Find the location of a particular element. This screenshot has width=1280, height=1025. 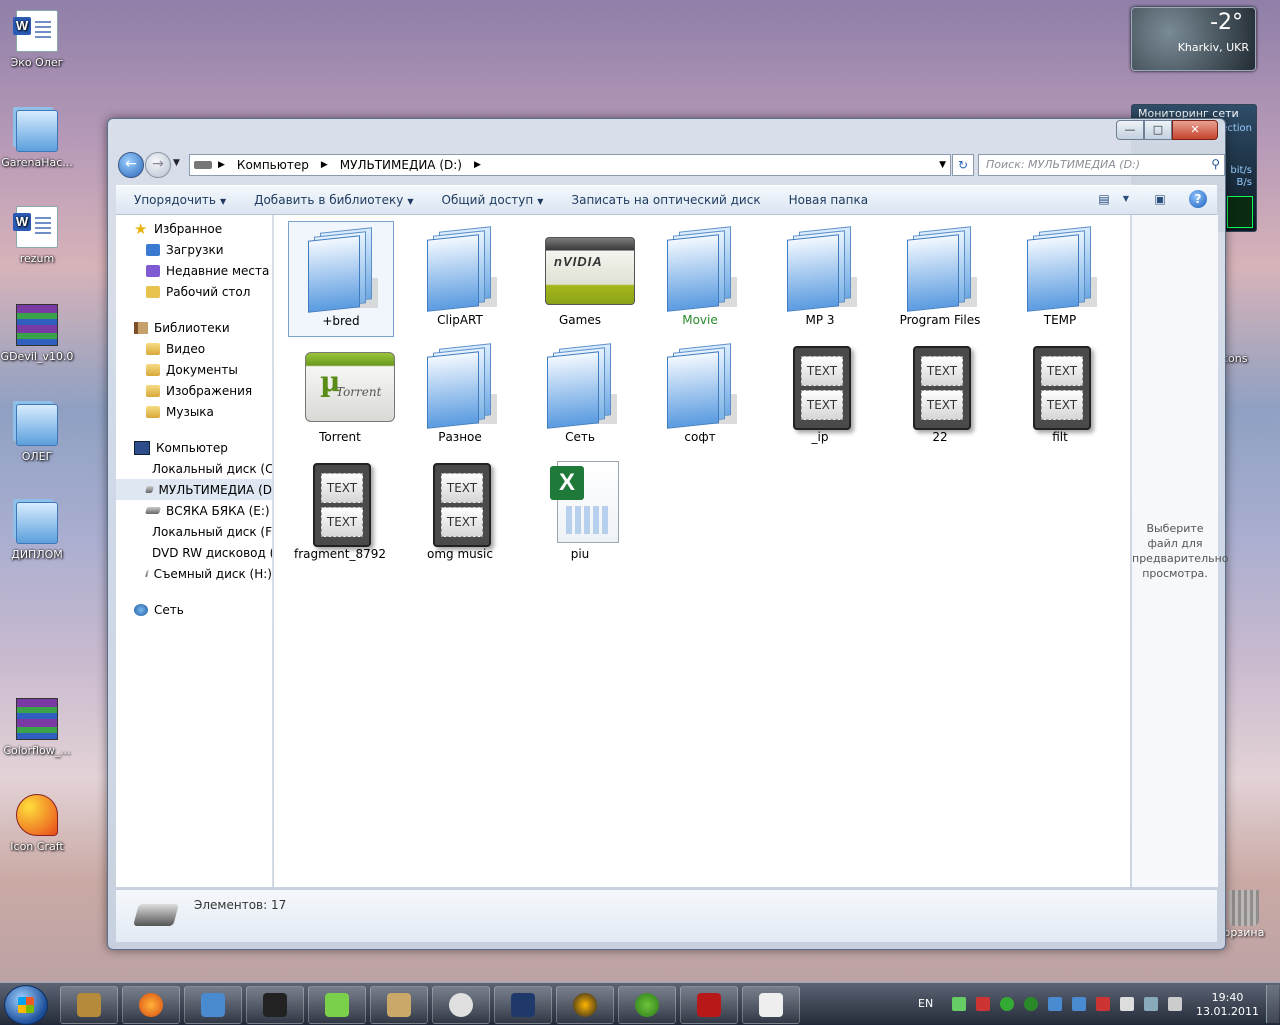

utorrent-tray-icon is located at coordinates (1031, 1004).